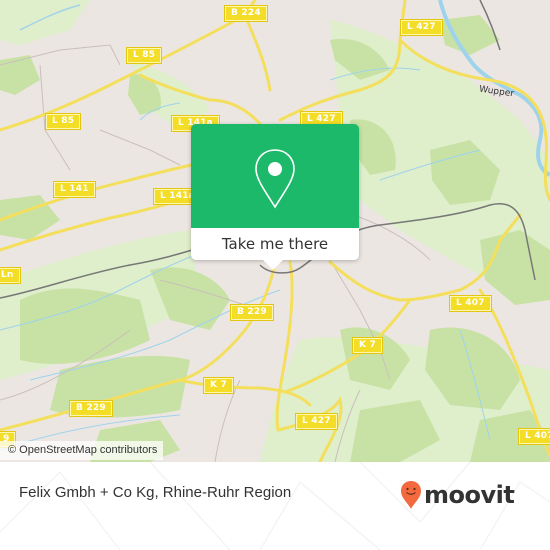 The height and width of the screenshot is (550, 550). I want to click on popup-pointer, so click(273, 265).